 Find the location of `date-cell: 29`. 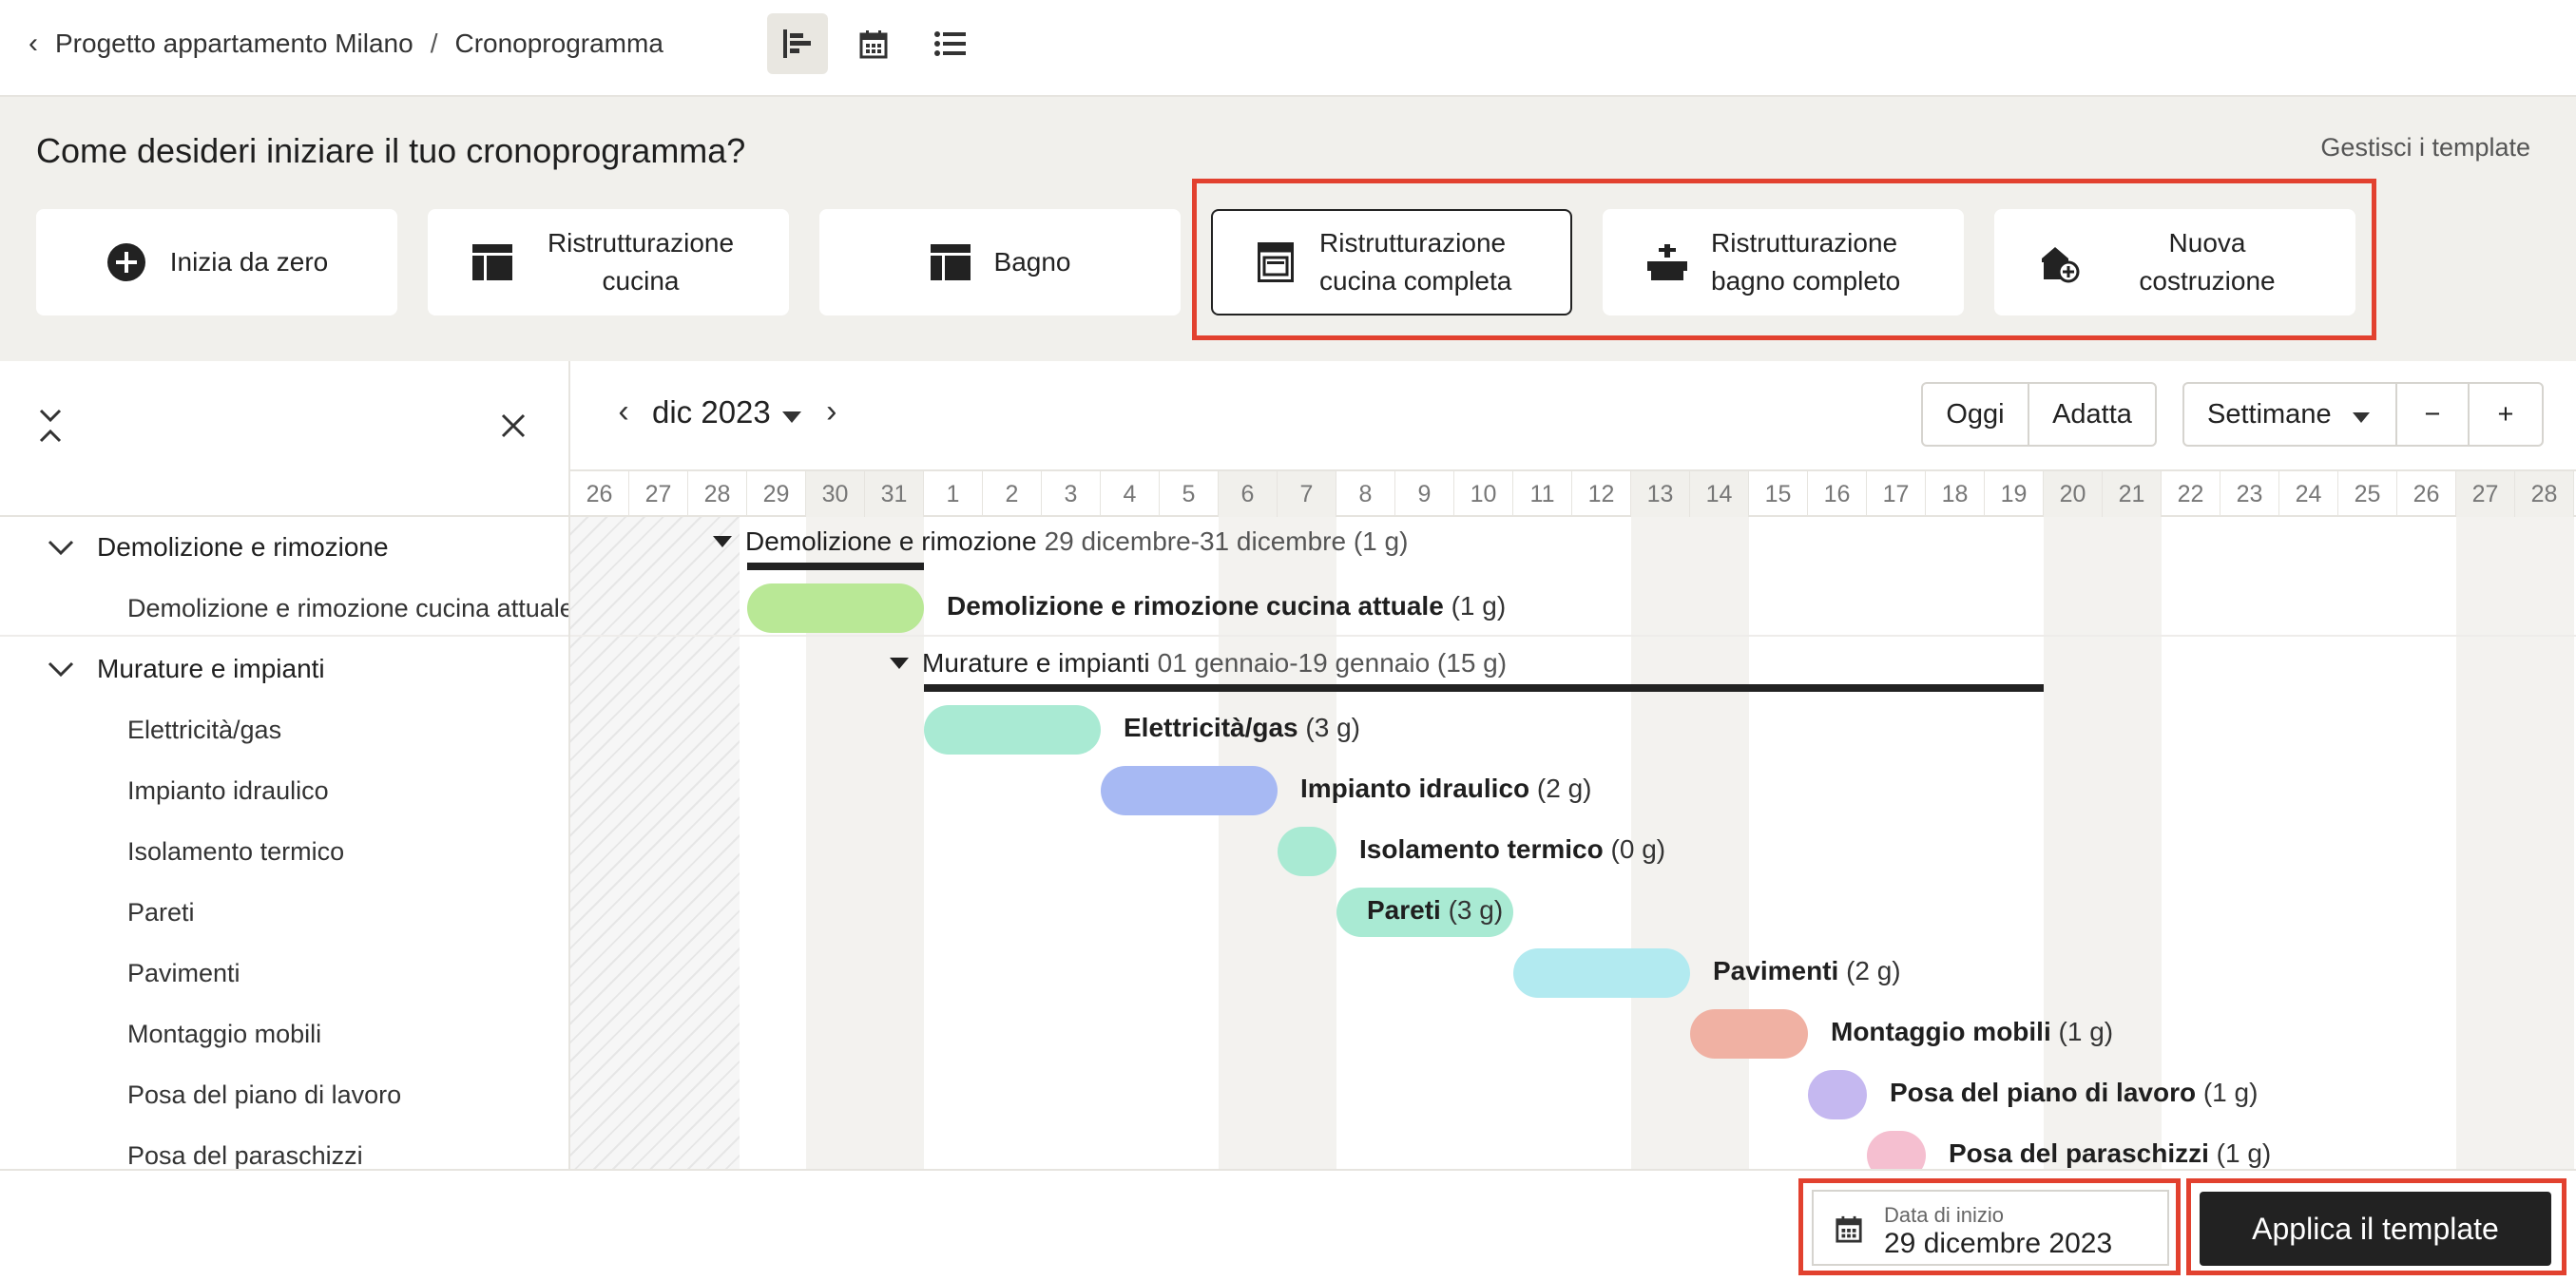

date-cell: 29 is located at coordinates (776, 494).